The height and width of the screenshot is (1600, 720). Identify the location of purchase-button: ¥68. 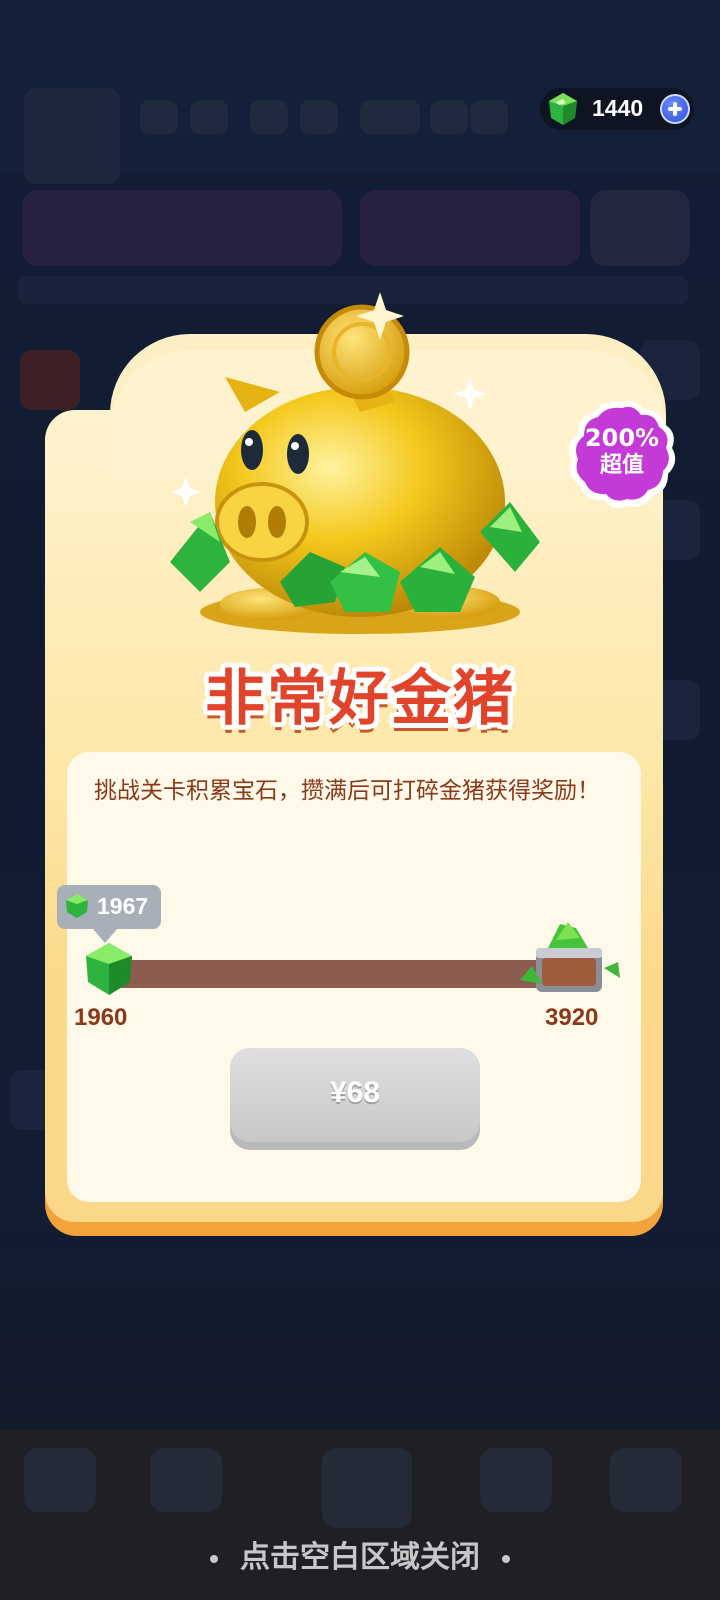
(355, 1099).